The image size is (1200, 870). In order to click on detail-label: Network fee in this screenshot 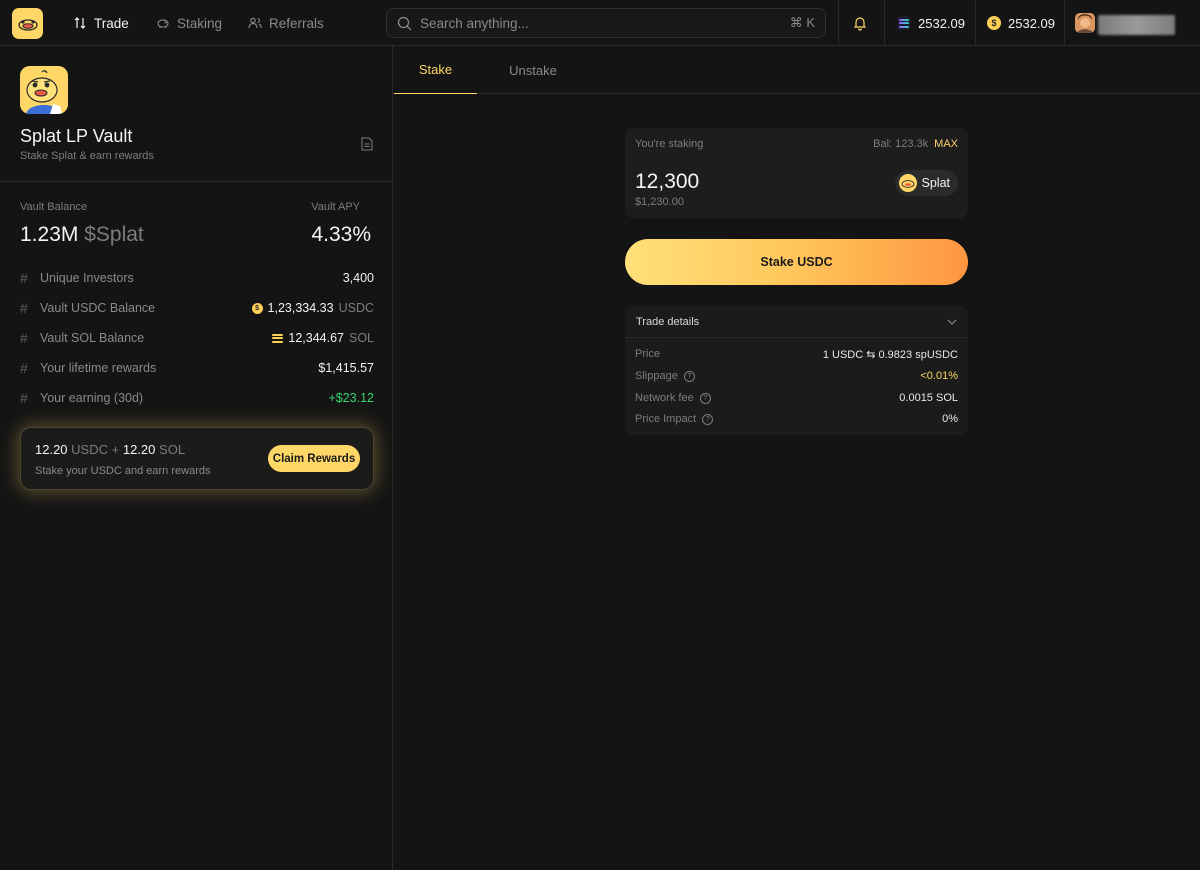, I will do `click(664, 398)`.